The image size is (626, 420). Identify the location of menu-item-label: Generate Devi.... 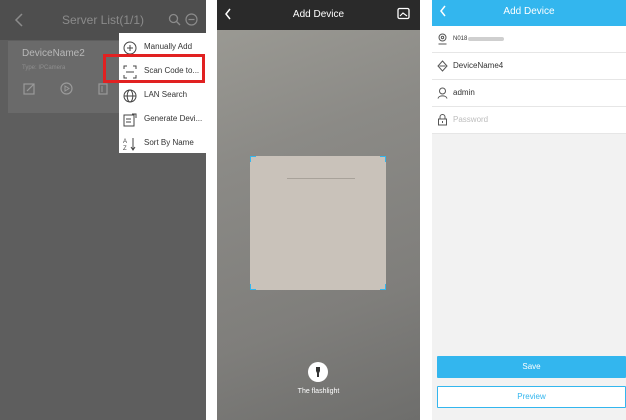
(173, 118).